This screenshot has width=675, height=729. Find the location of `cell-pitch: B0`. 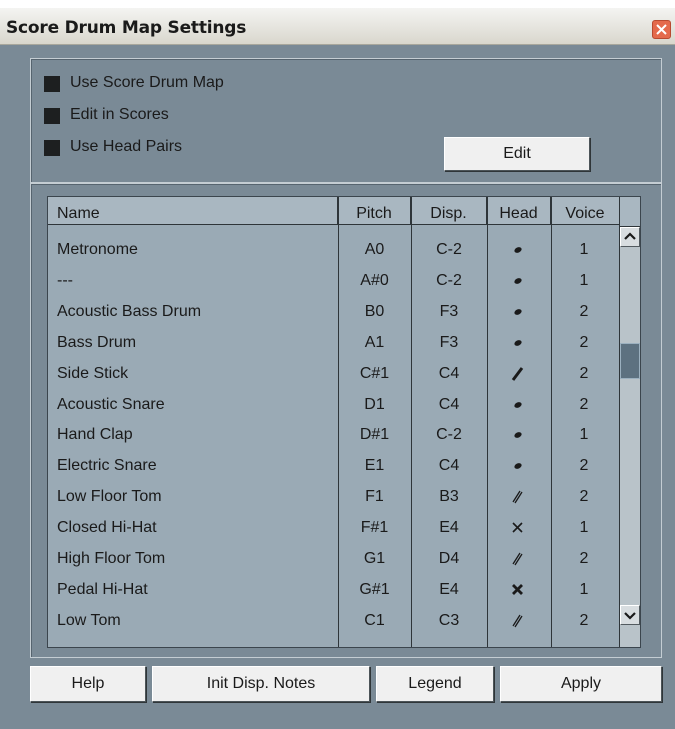

cell-pitch: B0 is located at coordinates (374, 311).